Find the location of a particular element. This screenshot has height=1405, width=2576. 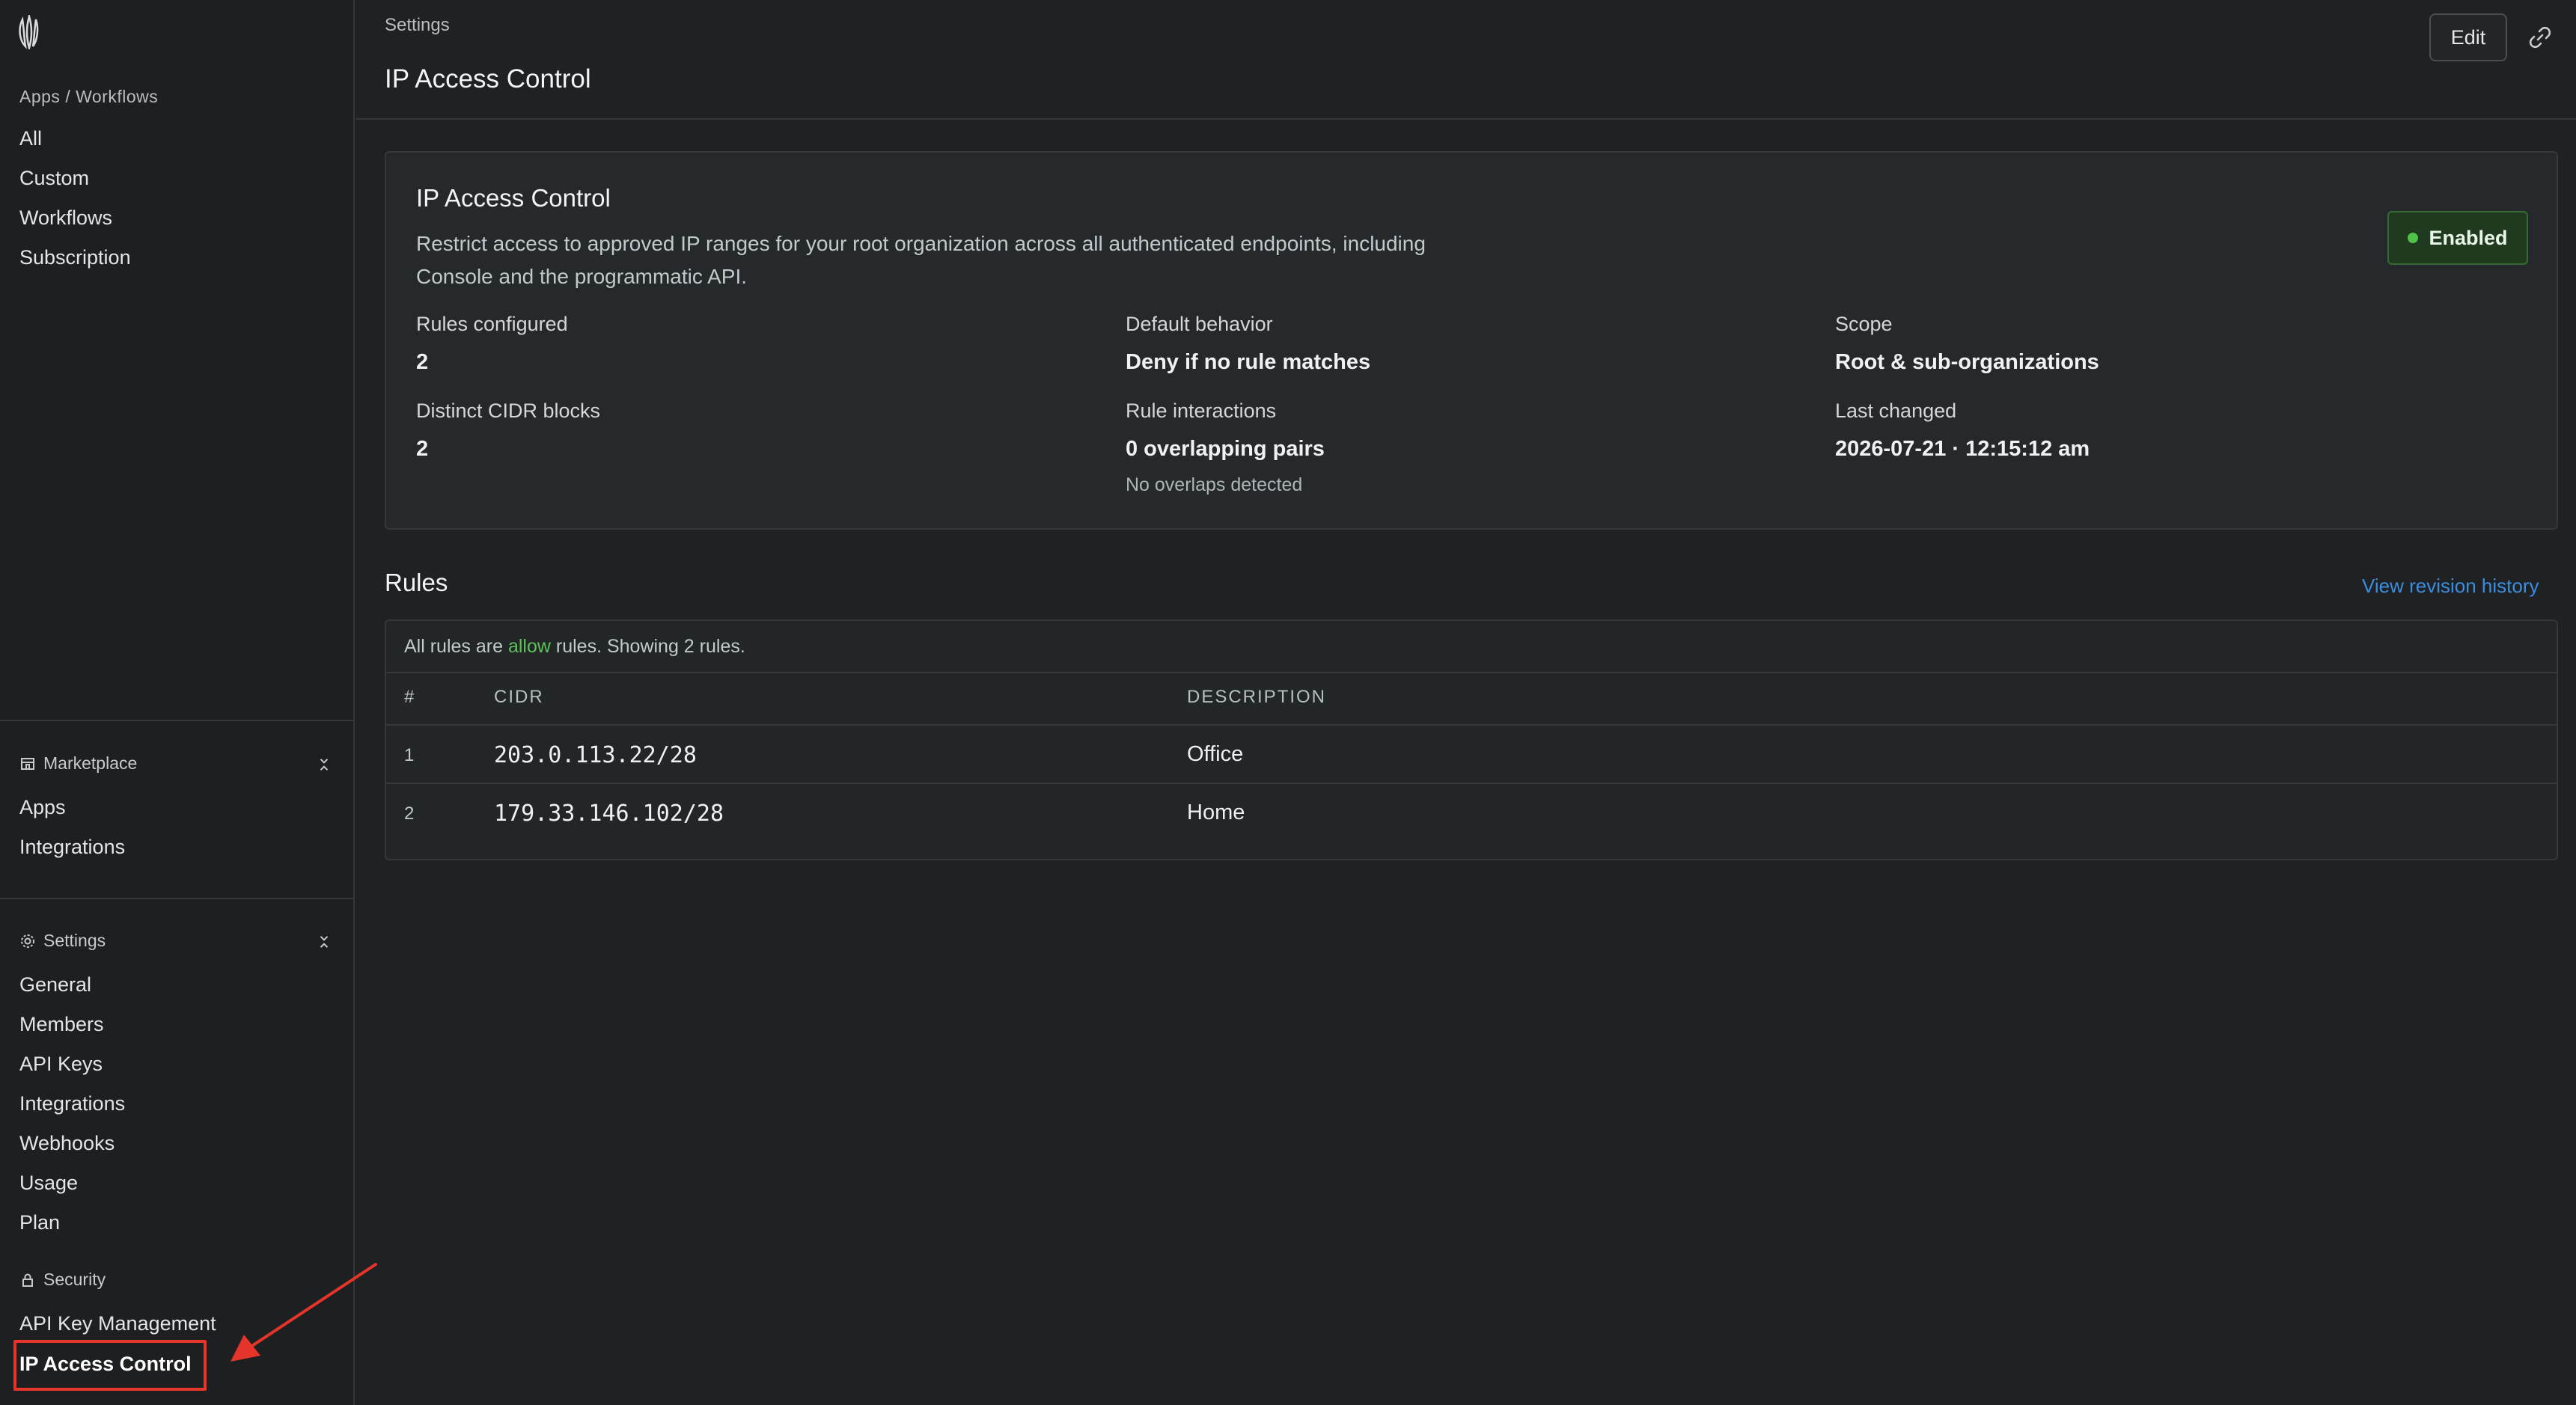

row-description: Office is located at coordinates (1215, 754).